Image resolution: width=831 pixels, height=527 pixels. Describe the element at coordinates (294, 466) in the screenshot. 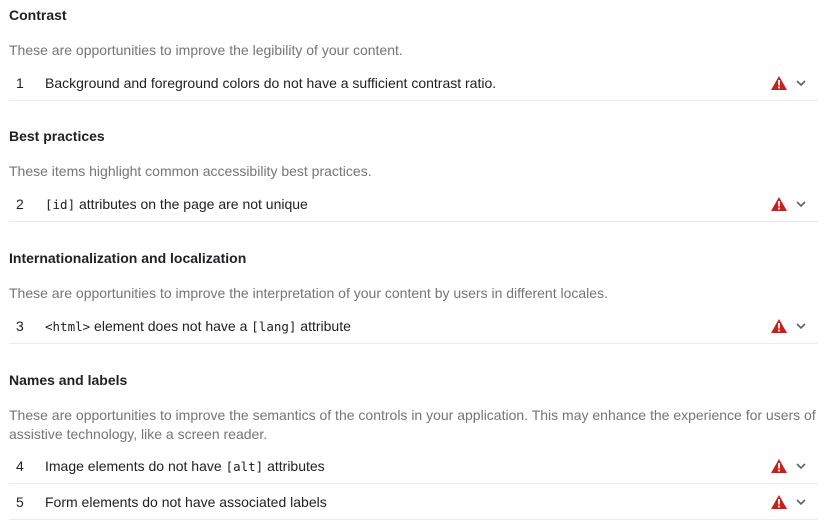

I see `audit-title-text: attributes` at that location.